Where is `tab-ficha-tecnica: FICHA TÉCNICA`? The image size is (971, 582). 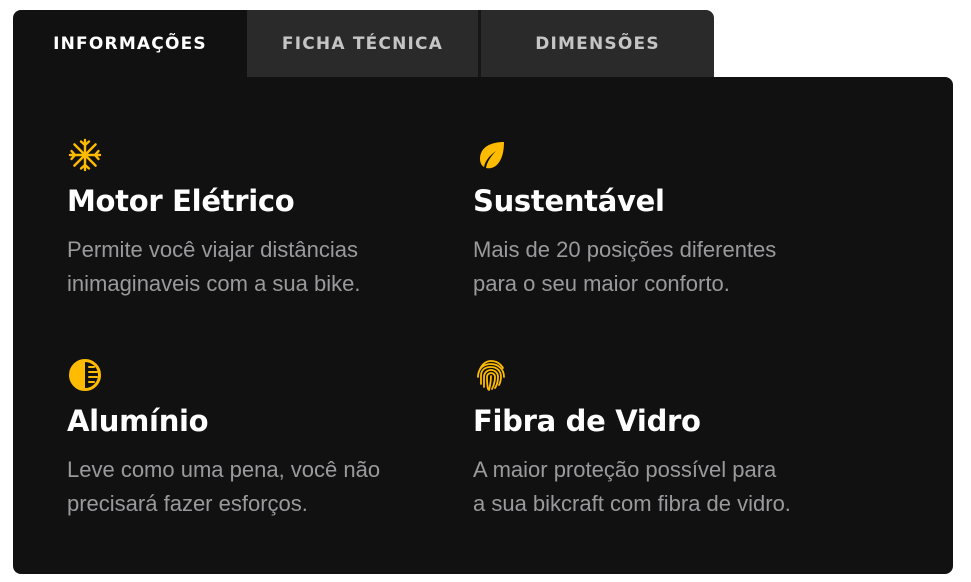 tab-ficha-tecnica: FICHA TÉCNICA is located at coordinates (364, 43).